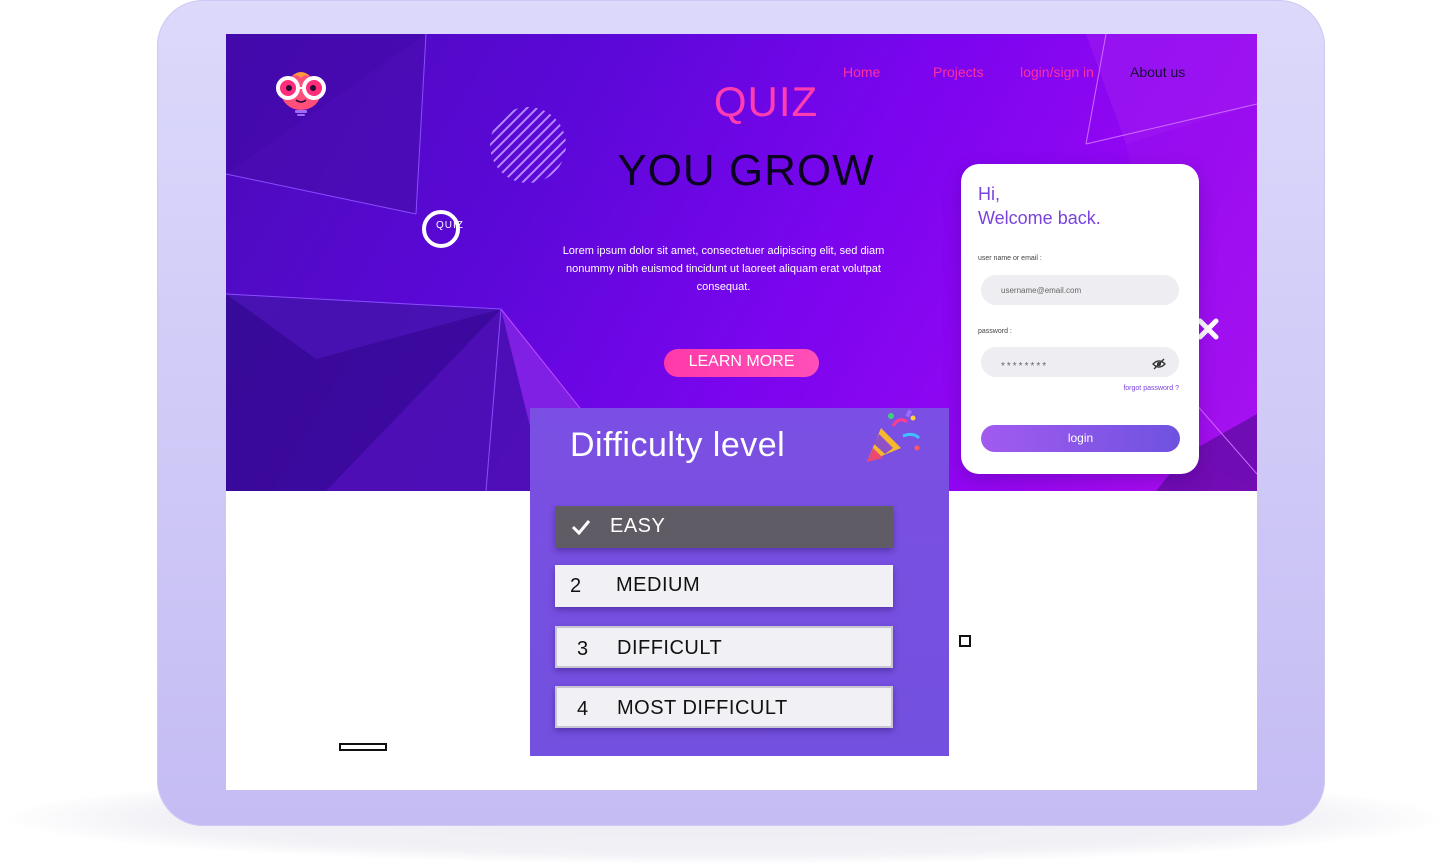 The image size is (1450, 864). I want to click on difficulty-option-medium: 2 MEDIUM, so click(724, 586).